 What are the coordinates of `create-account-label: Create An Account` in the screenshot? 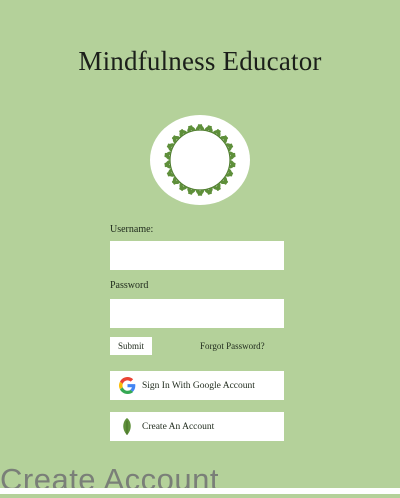 It's located at (178, 426).